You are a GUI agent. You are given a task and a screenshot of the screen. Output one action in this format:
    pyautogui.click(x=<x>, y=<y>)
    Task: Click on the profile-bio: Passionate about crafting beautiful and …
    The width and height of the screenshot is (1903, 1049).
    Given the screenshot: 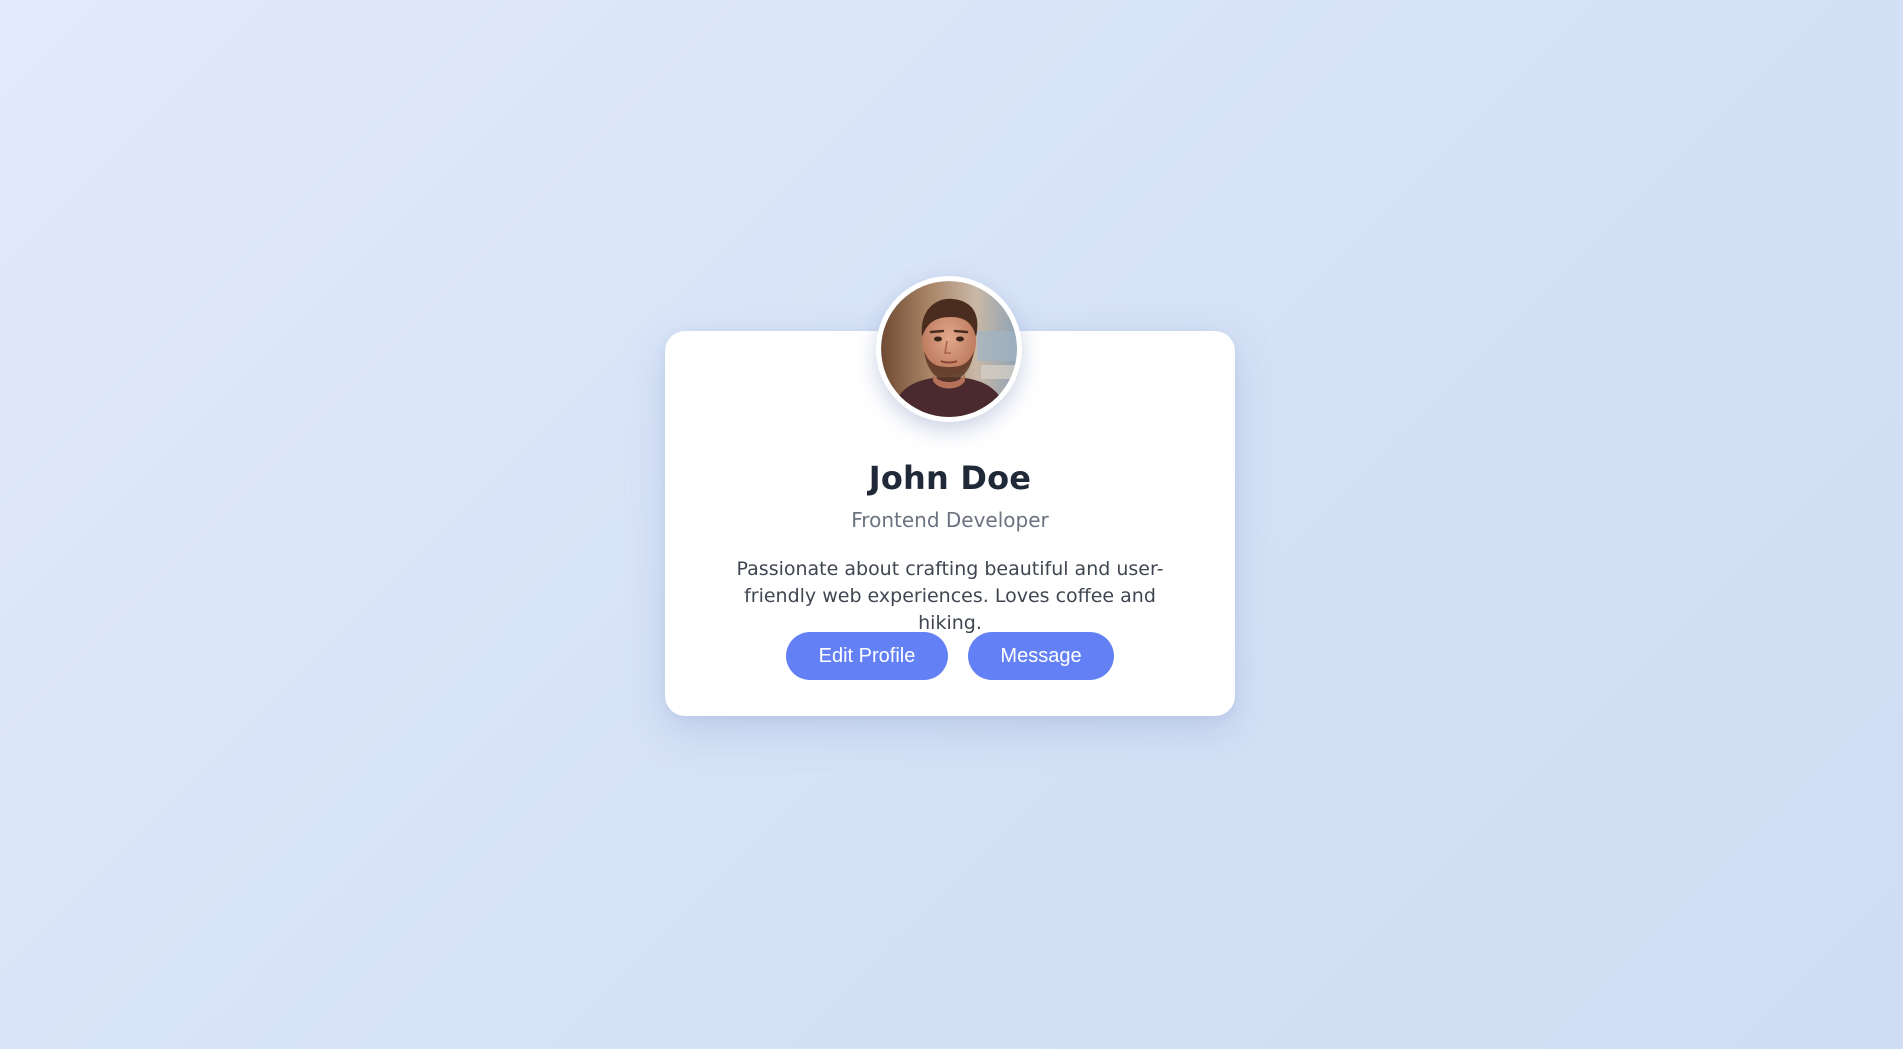 What is the action you would take?
    pyautogui.click(x=950, y=596)
    